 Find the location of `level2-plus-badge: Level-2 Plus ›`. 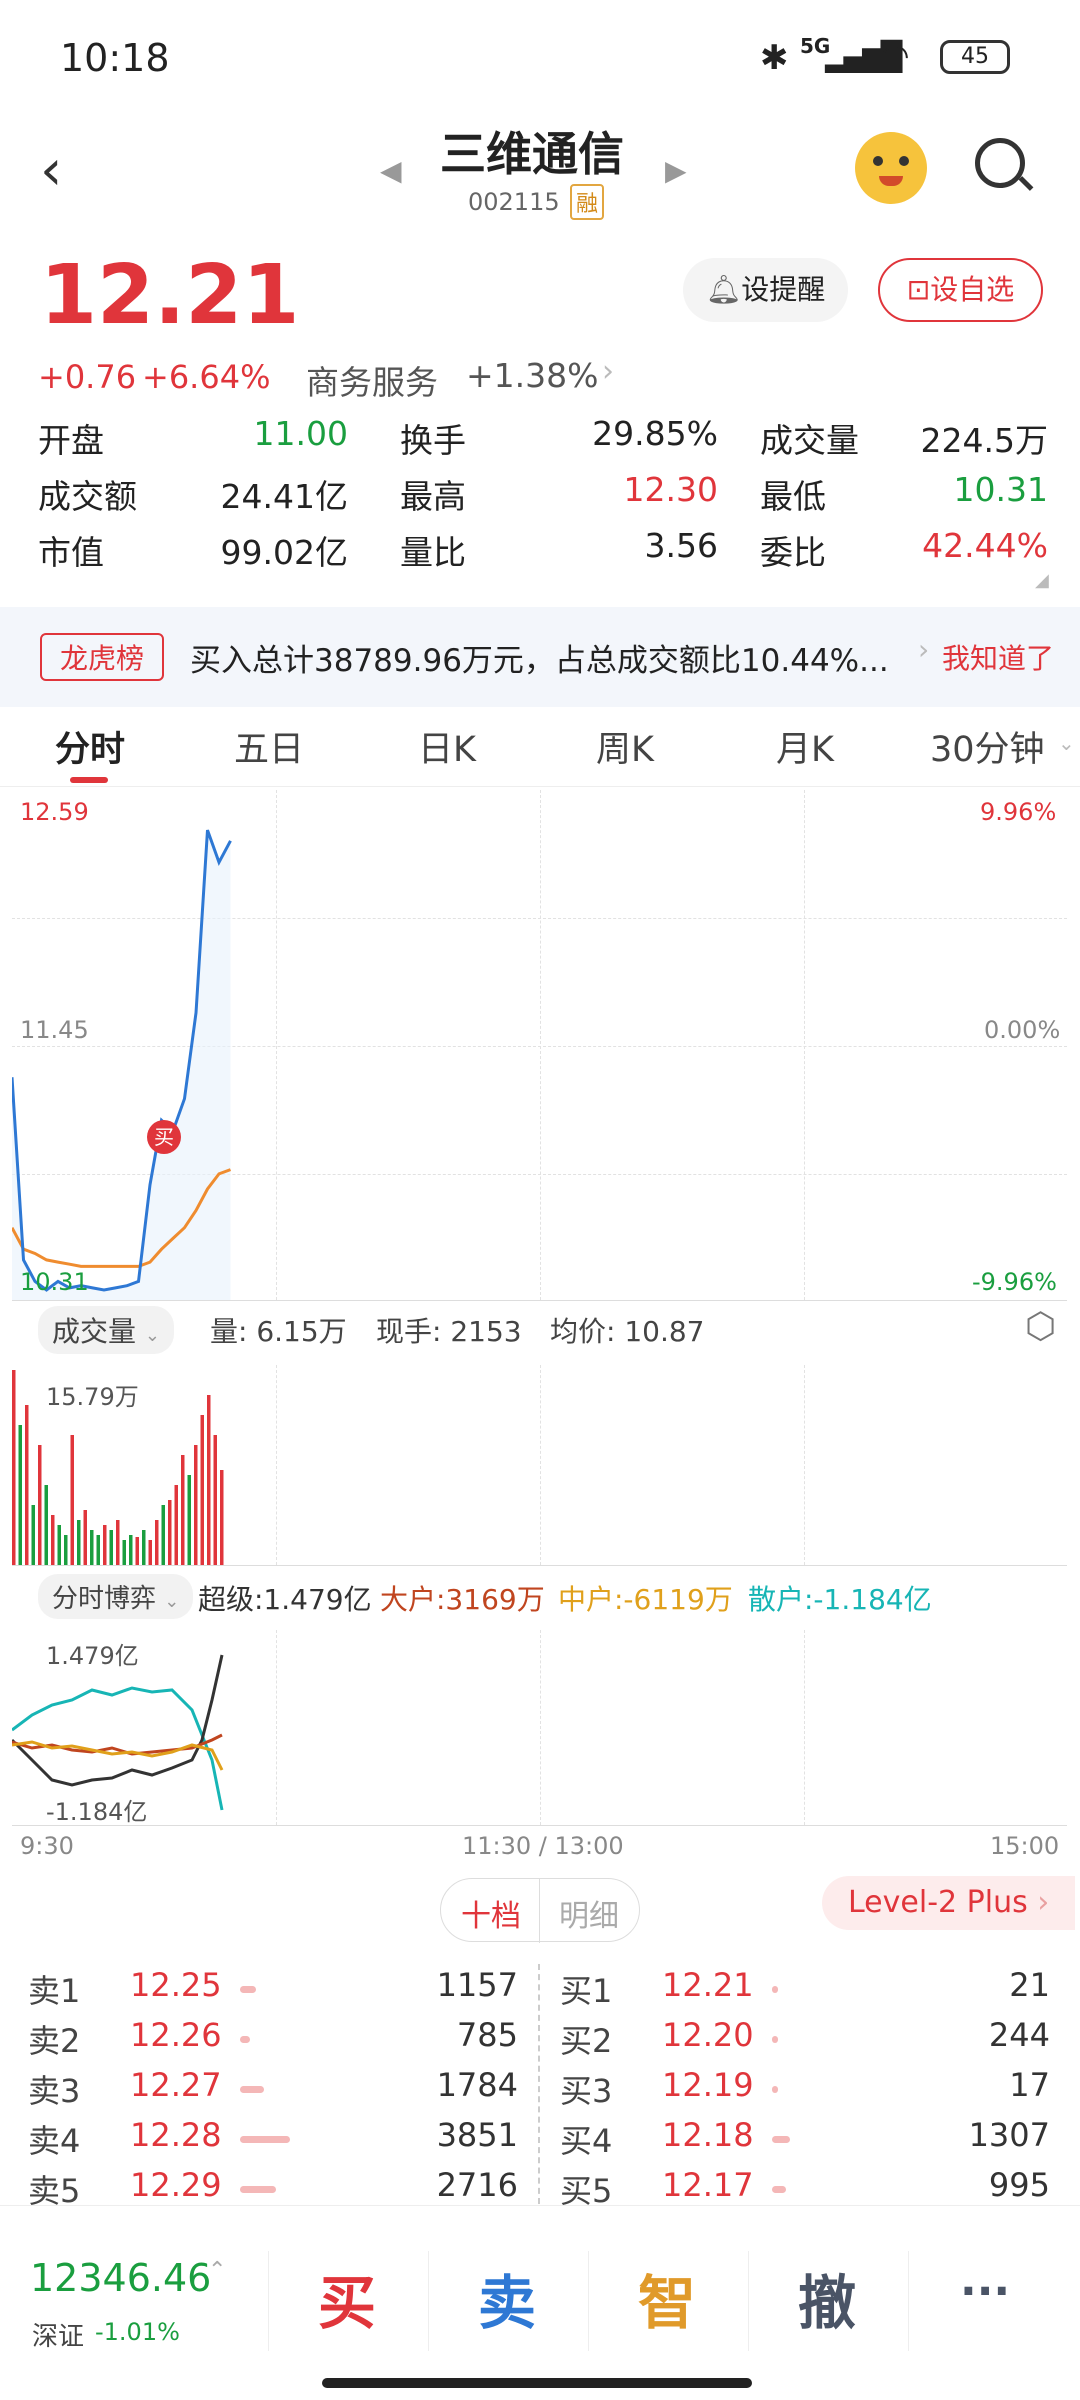

level2-plus-badge: Level-2 Plus › is located at coordinates (949, 1903).